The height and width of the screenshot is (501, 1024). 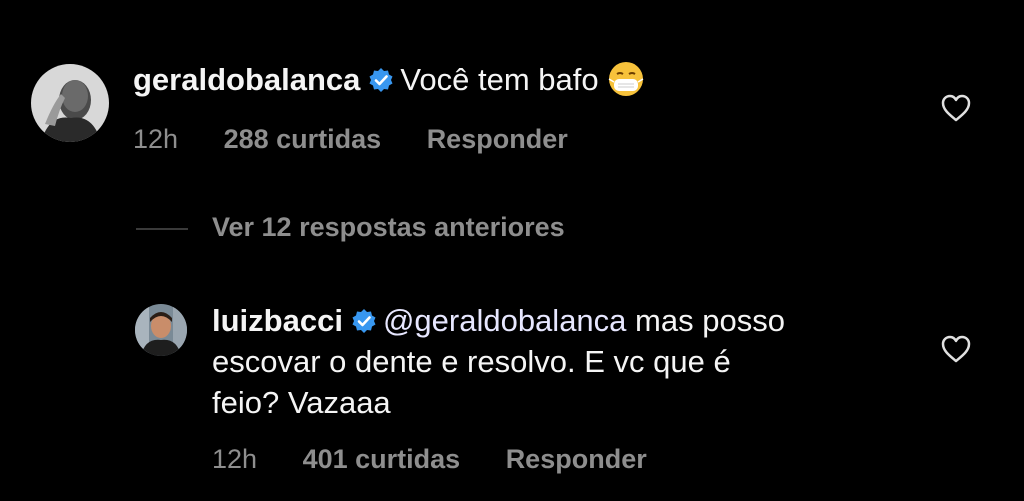 What do you see at coordinates (301, 402) in the screenshot?
I see `comment-body-line3: feio? Vazaaa` at bounding box center [301, 402].